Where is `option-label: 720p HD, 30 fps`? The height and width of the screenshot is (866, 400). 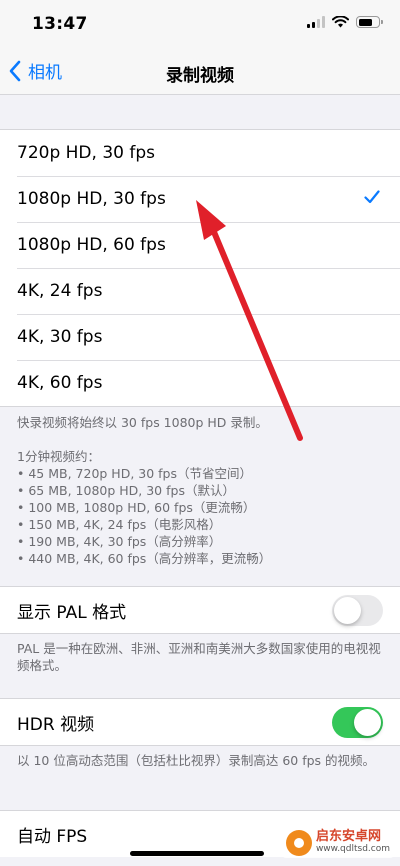
option-label: 720p HD, 30 fps is located at coordinates (86, 153).